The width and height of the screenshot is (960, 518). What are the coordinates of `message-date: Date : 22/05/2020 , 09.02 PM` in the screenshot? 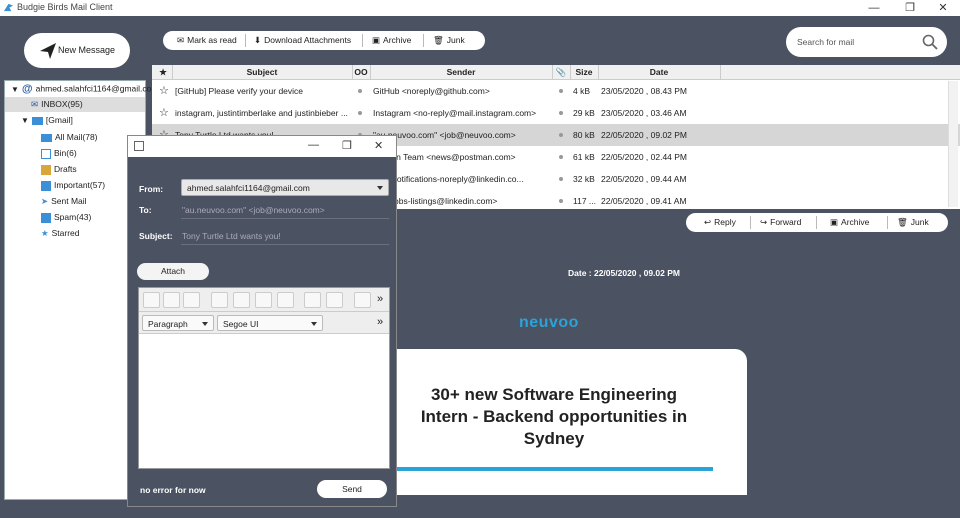 It's located at (624, 273).